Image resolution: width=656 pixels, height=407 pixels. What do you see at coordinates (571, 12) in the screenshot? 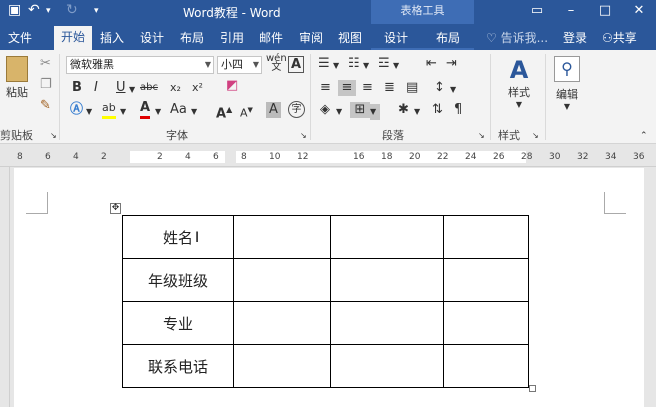
I see `minimize-icon: –` at bounding box center [571, 12].